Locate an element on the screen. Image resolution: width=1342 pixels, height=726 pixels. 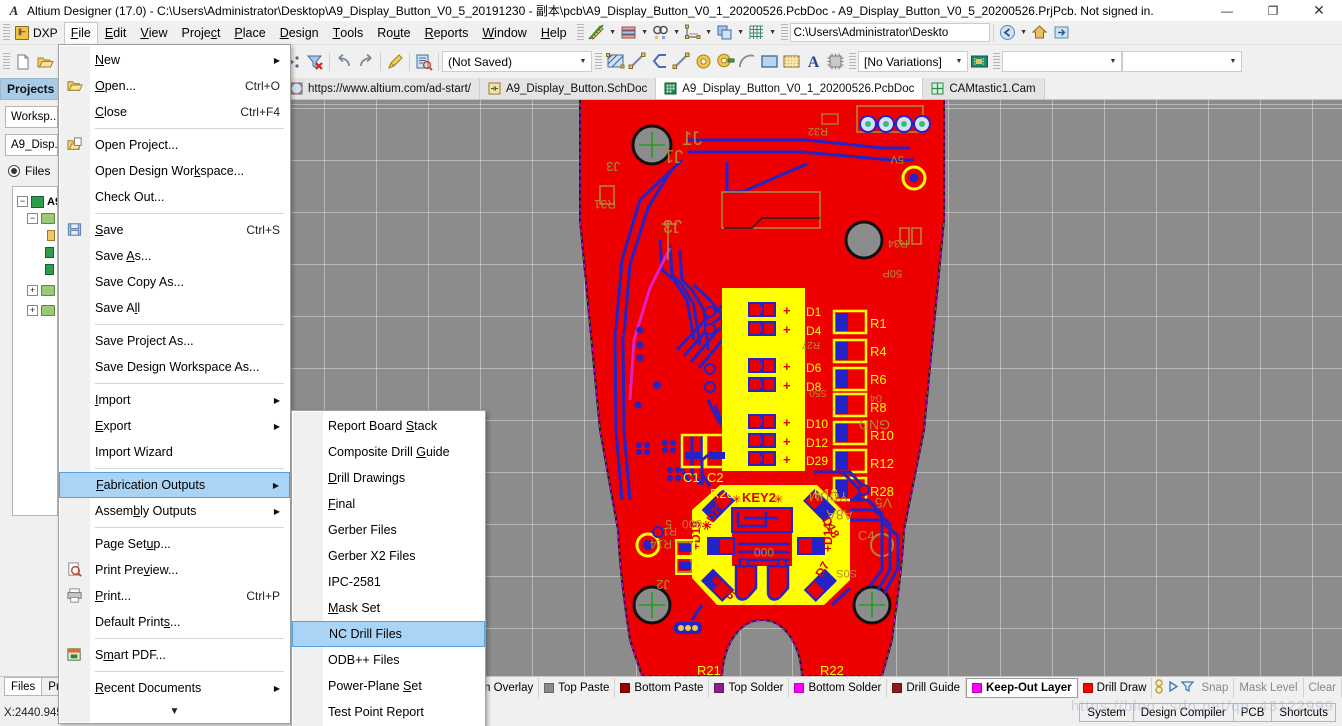
pcb-3d-icon is located at coordinates (979, 62).